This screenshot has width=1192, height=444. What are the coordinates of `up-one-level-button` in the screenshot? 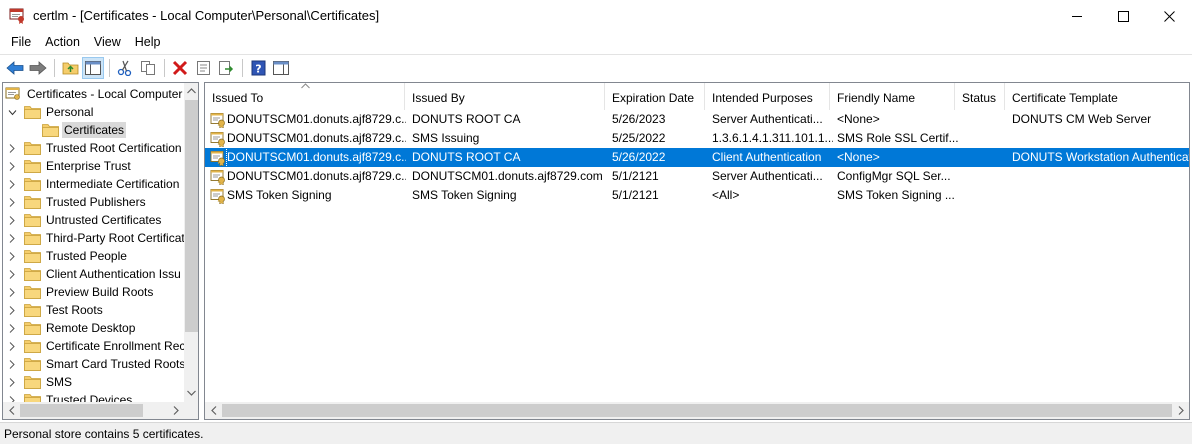 It's located at (70, 68).